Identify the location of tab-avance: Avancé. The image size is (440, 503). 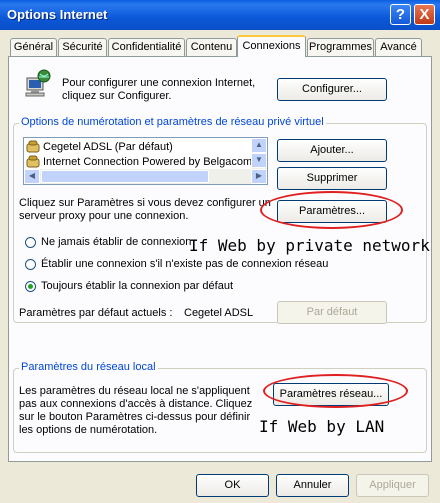
(398, 47).